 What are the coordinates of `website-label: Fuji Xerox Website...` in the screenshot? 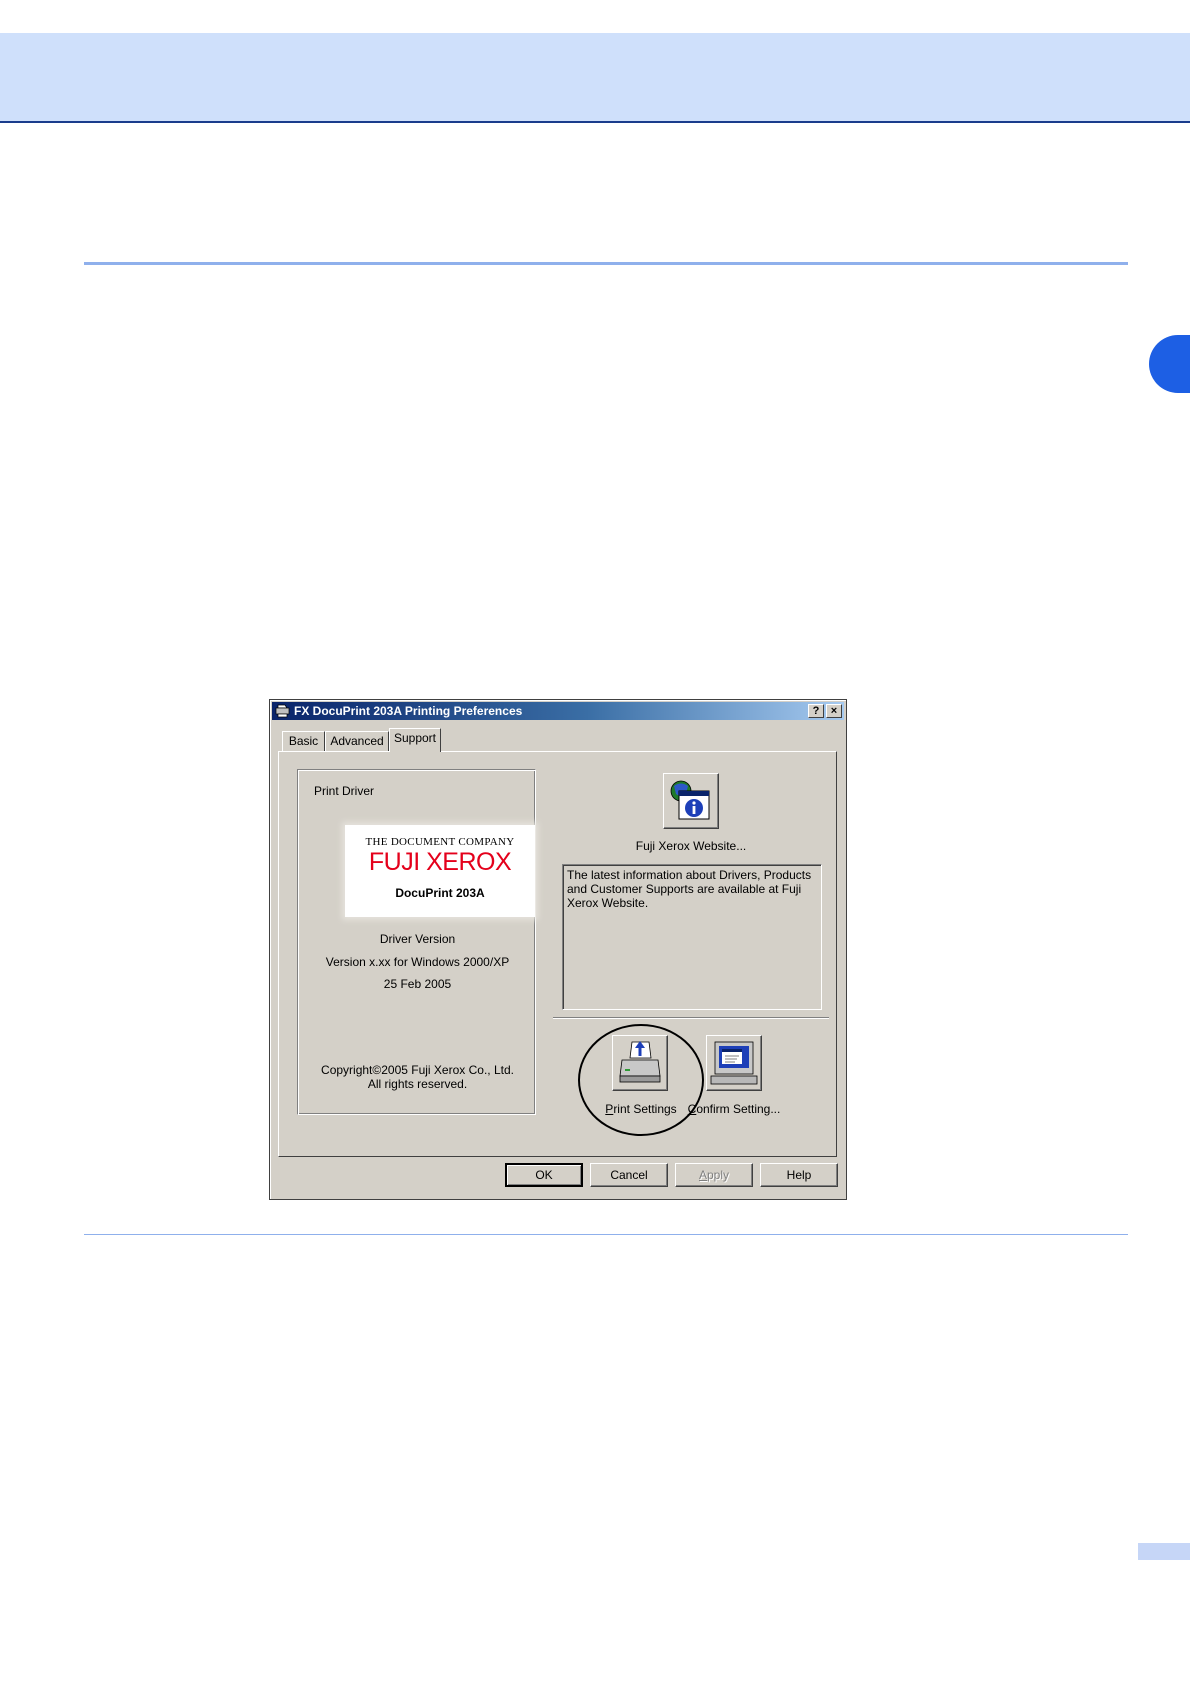 It's located at (691, 846).